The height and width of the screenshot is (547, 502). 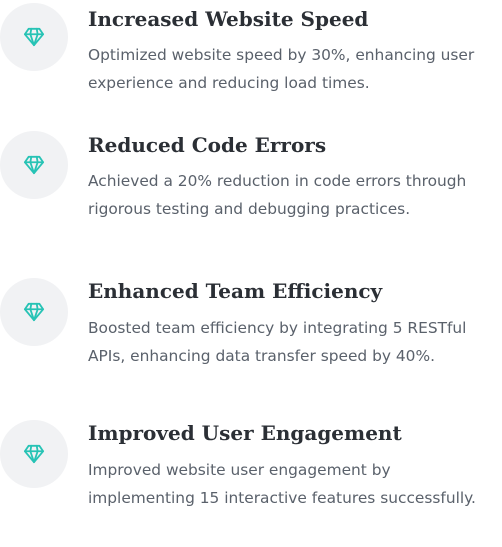 What do you see at coordinates (228, 19) in the screenshot?
I see `achievement-title: Increased Website Speed` at bounding box center [228, 19].